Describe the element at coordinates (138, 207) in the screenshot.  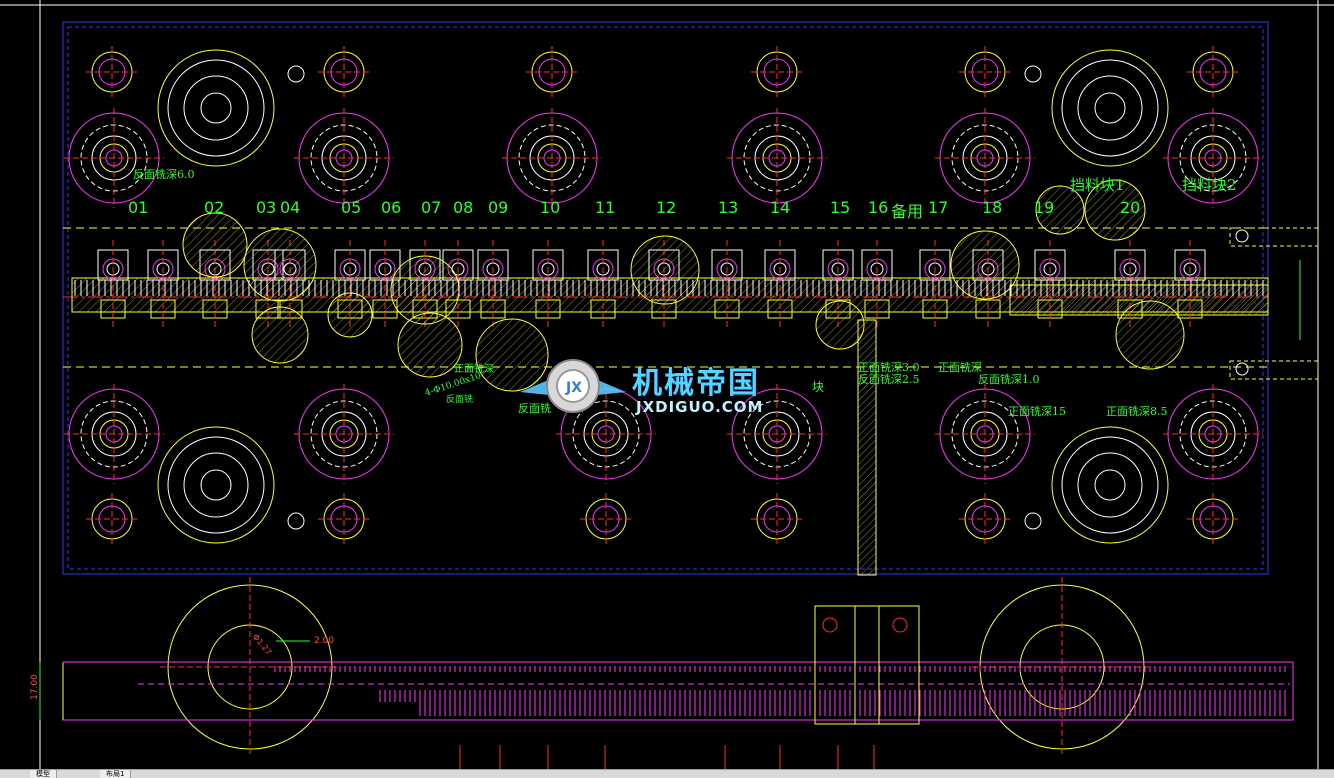
I see `station-label-01: 01` at that location.